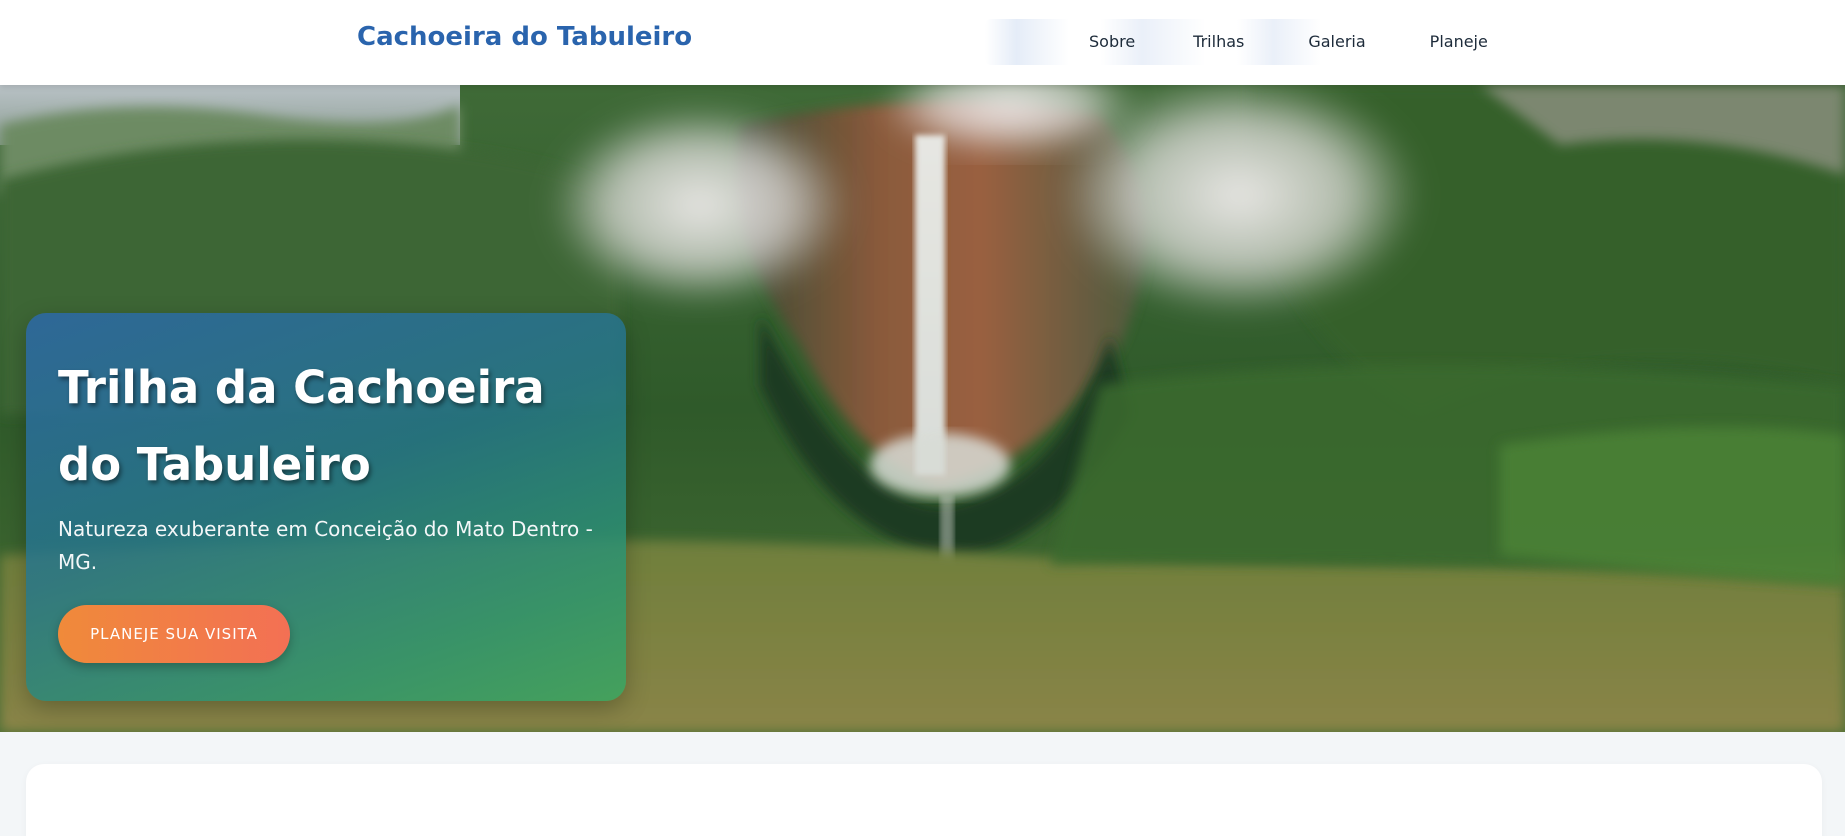 Image resolution: width=1845 pixels, height=836 pixels. Describe the element at coordinates (924, 800) in the screenshot. I see `content-card` at that location.